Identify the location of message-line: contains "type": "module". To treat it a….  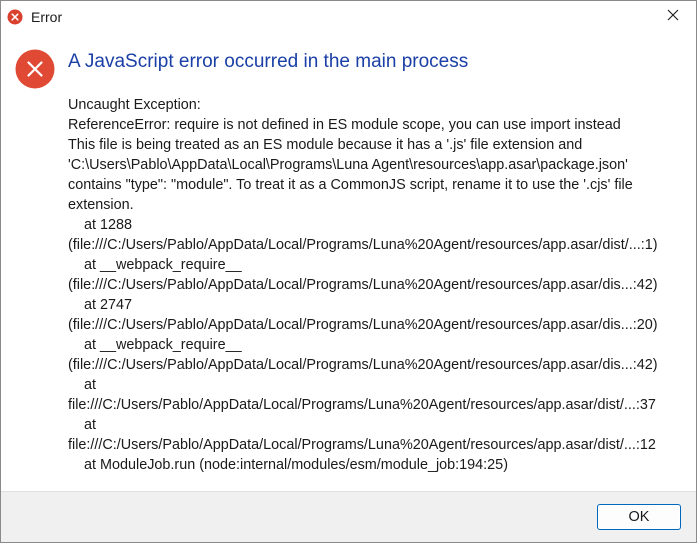
(350, 185).